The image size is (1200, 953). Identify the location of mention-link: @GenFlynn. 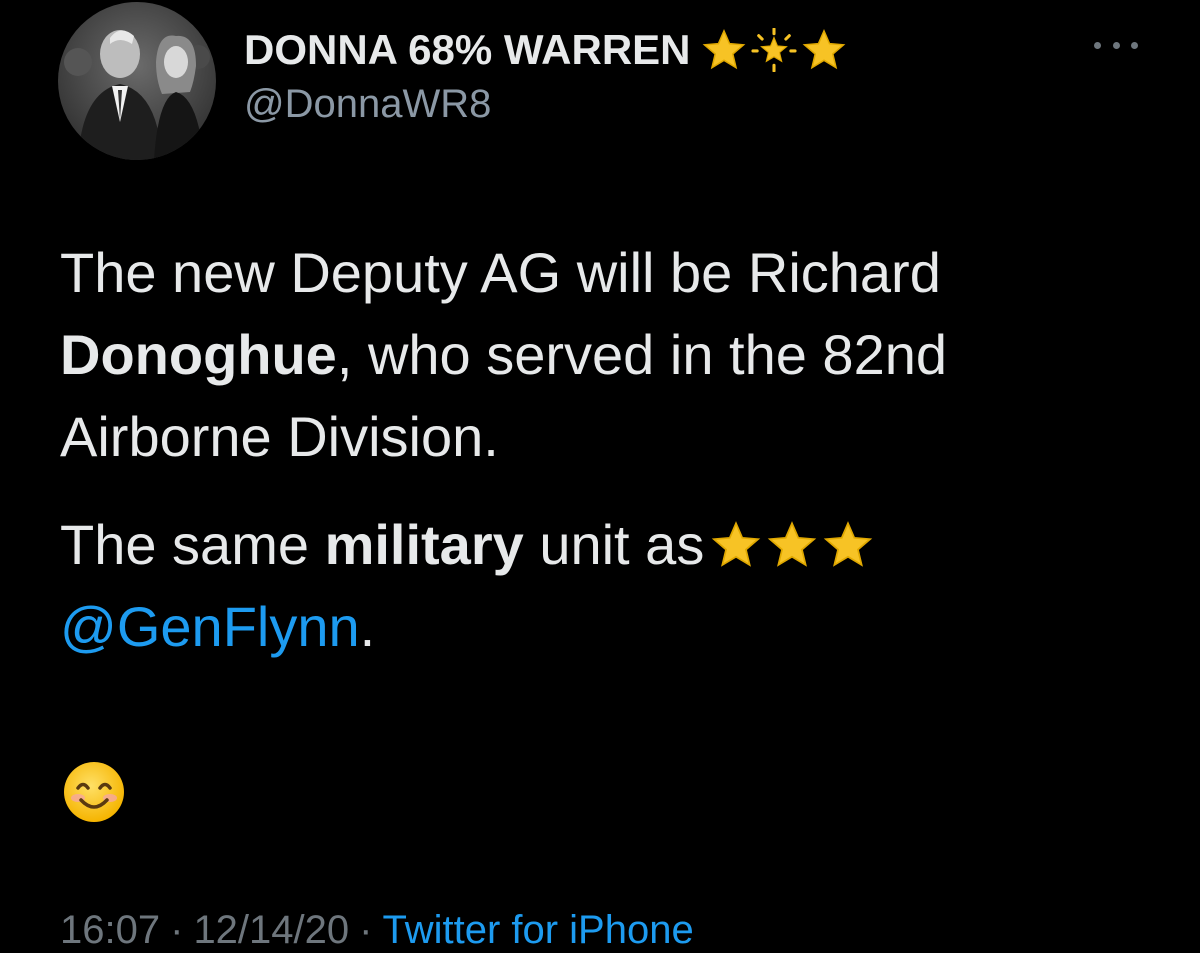
(210, 626).